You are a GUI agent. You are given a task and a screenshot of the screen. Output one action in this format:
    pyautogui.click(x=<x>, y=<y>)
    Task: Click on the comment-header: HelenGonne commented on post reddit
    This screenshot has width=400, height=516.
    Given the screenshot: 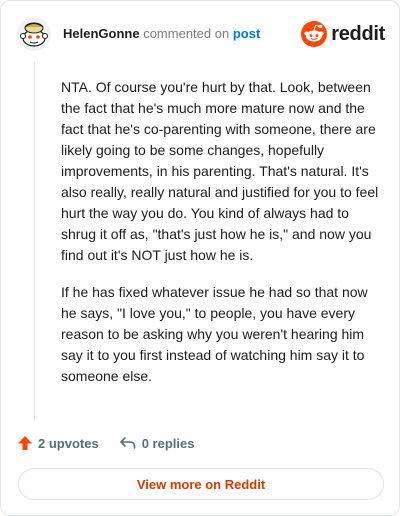 What is the action you would take?
    pyautogui.click(x=201, y=34)
    